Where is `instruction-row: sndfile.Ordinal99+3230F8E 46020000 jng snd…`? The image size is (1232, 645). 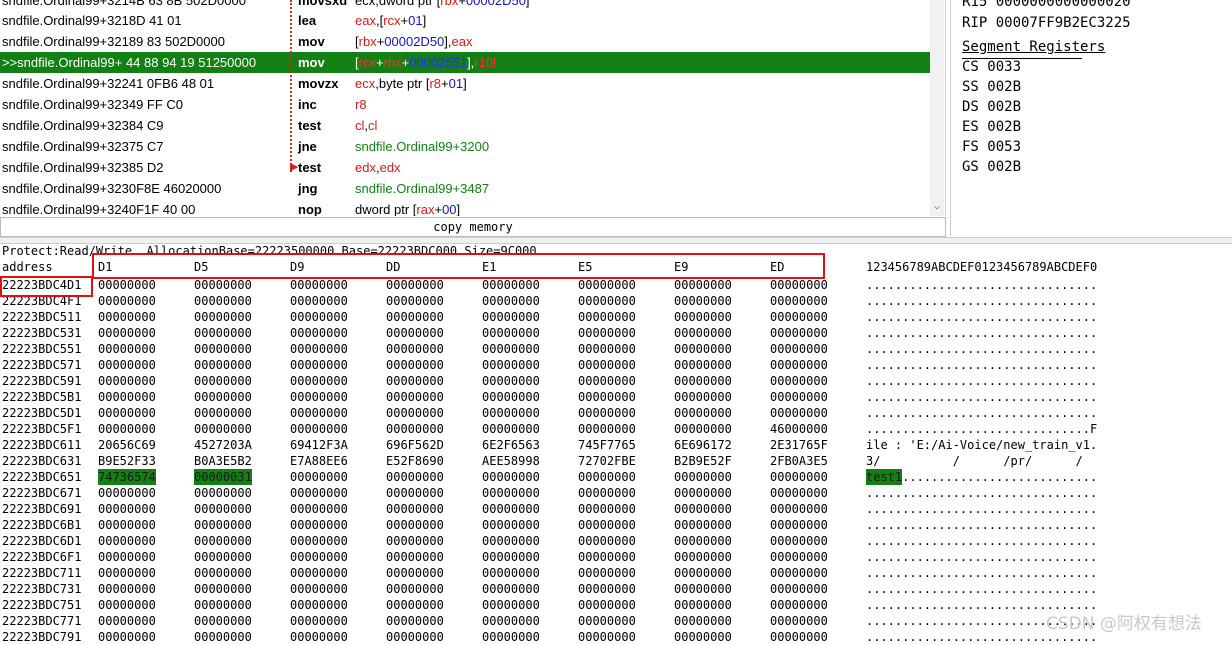 instruction-row: sndfile.Ordinal99+3230F8E 46020000 jng snd… is located at coordinates (465, 188).